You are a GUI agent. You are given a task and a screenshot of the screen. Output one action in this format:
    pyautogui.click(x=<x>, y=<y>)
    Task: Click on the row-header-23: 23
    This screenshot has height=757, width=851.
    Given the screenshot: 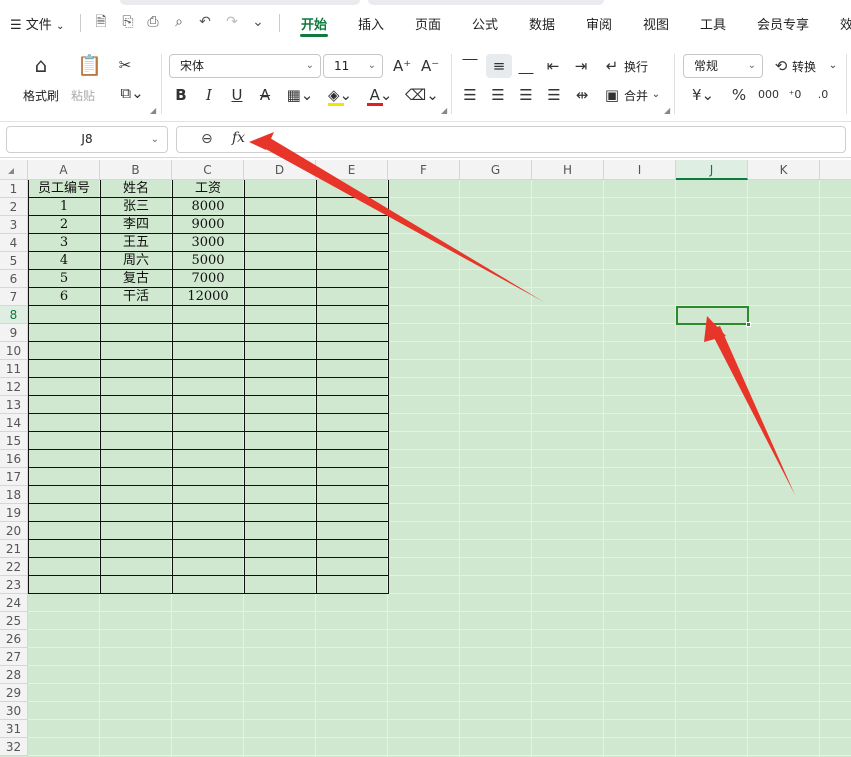 What is the action you would take?
    pyautogui.click(x=14, y=585)
    